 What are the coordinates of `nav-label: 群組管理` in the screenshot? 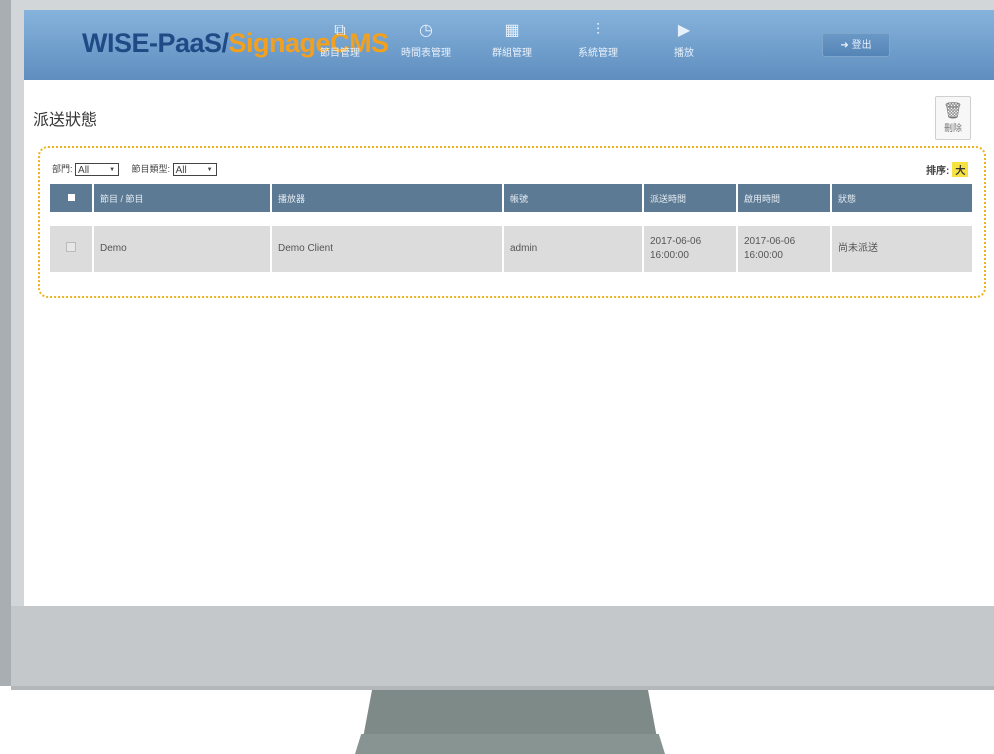 It's located at (512, 53).